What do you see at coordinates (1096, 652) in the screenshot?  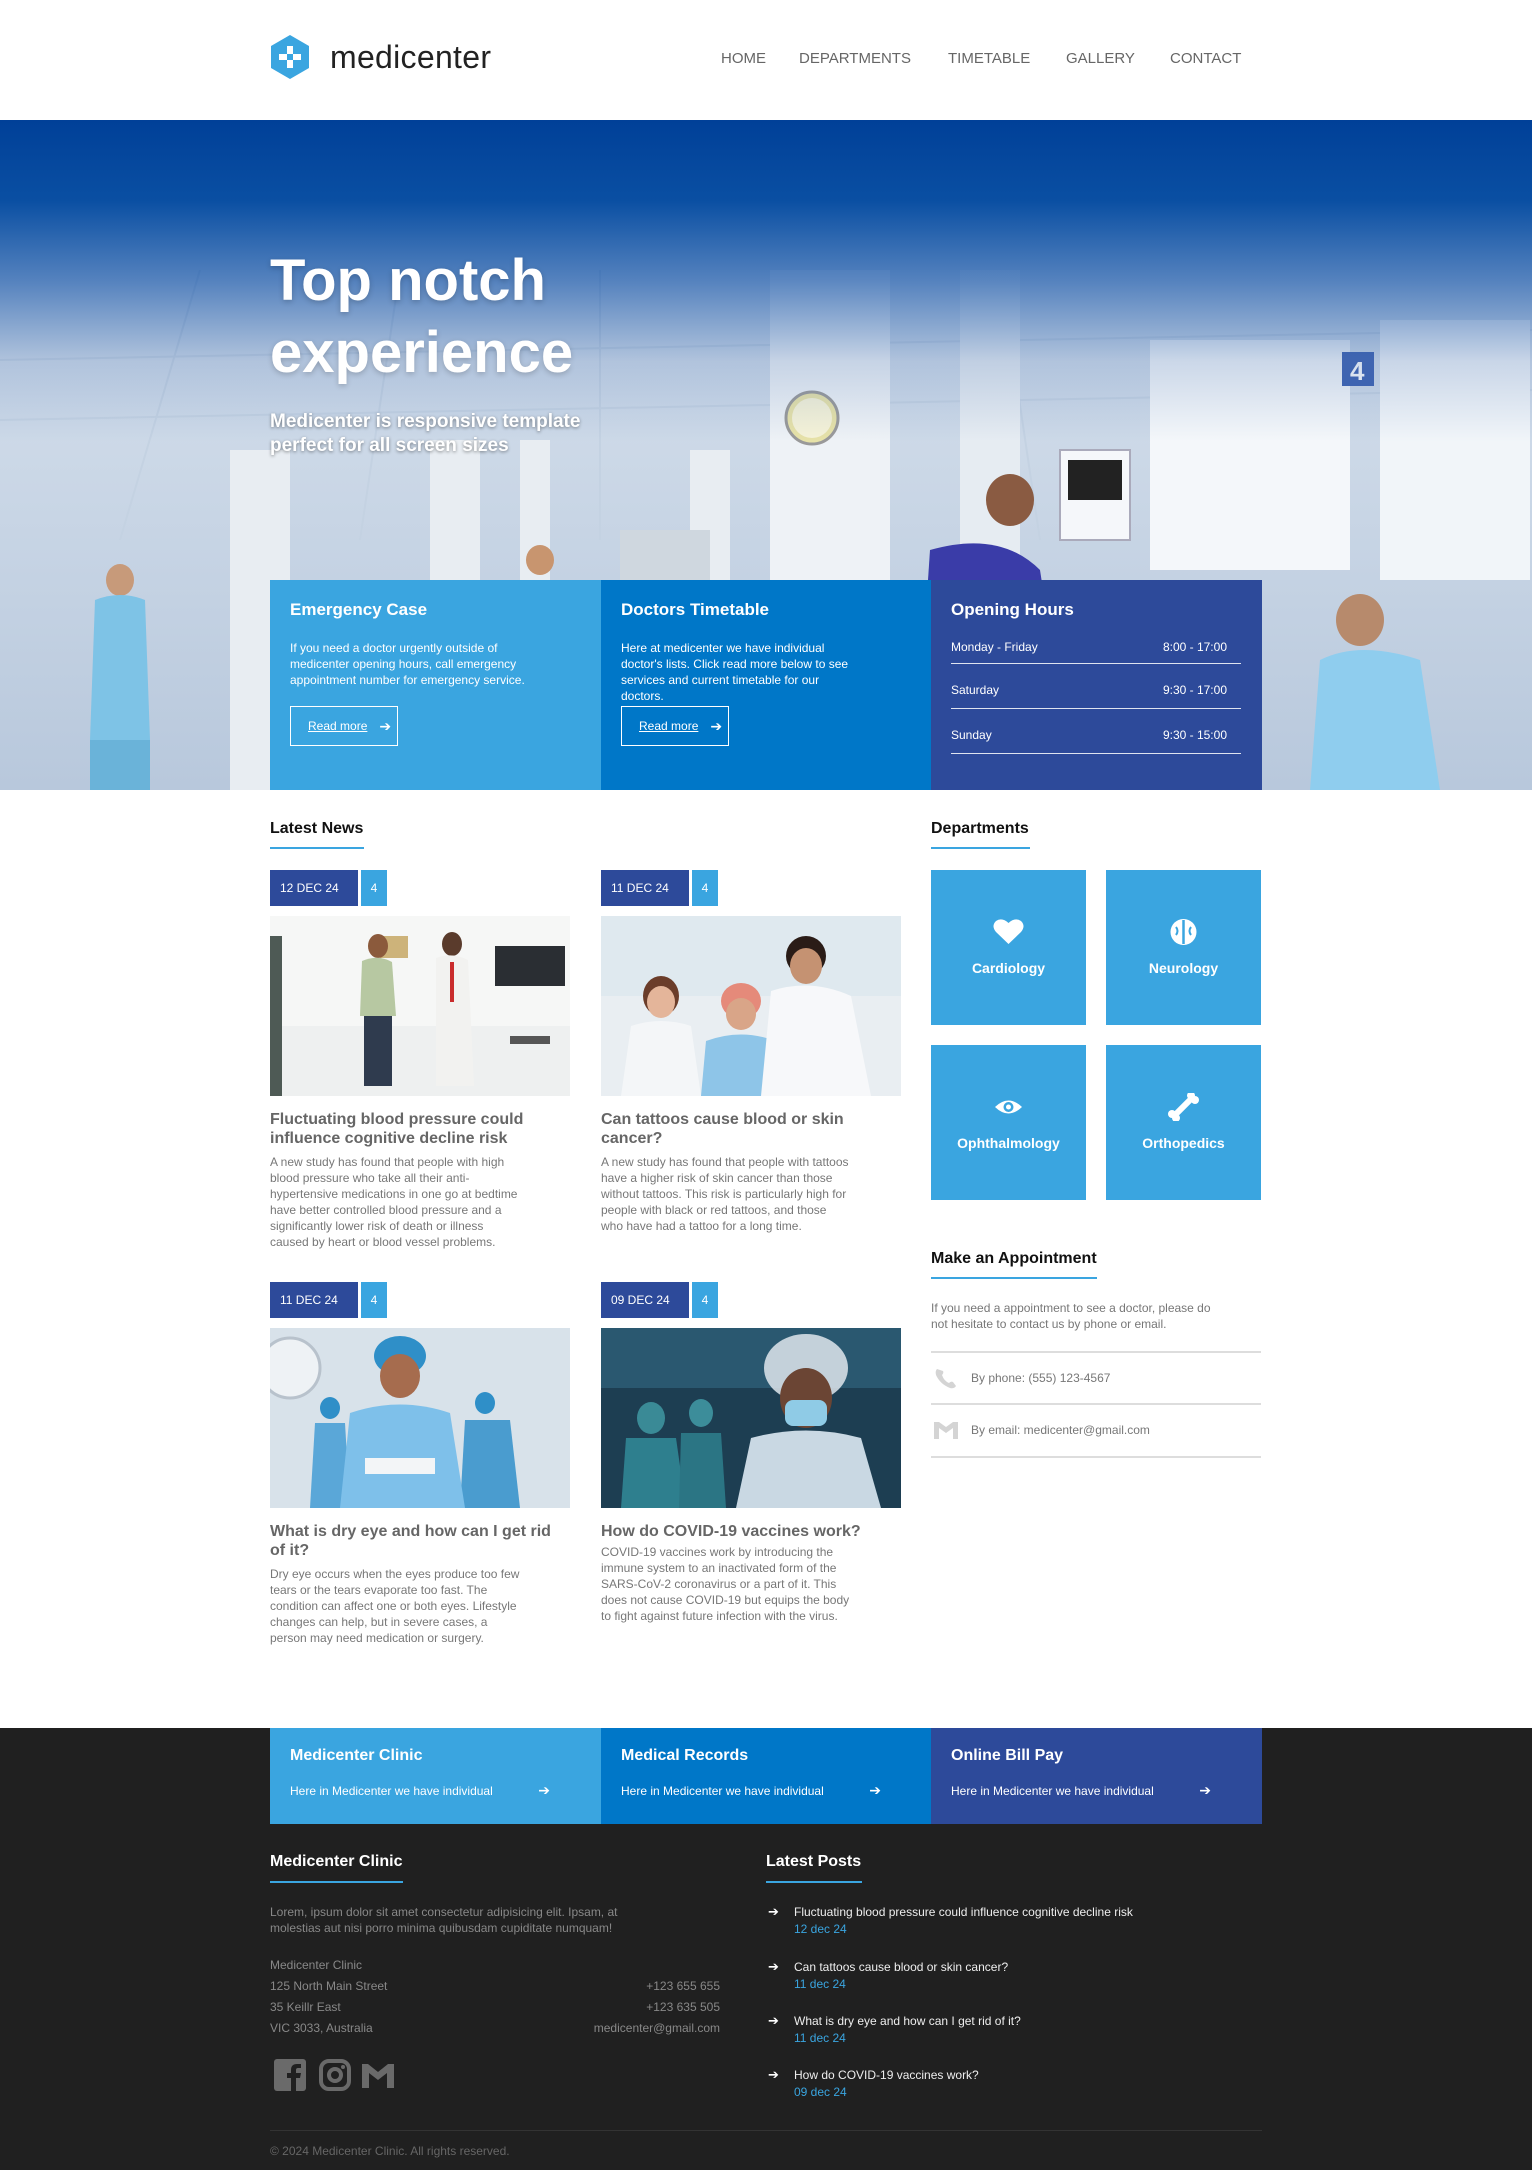 I see `hours-row: Monday - Friday 8:00 - 17:00` at bounding box center [1096, 652].